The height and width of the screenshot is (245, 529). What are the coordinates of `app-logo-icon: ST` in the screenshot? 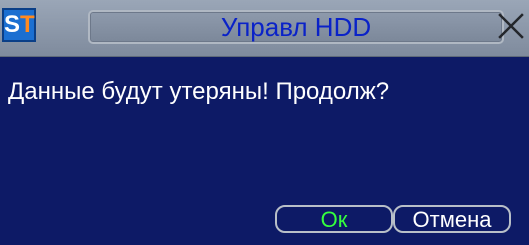 It's located at (19, 25).